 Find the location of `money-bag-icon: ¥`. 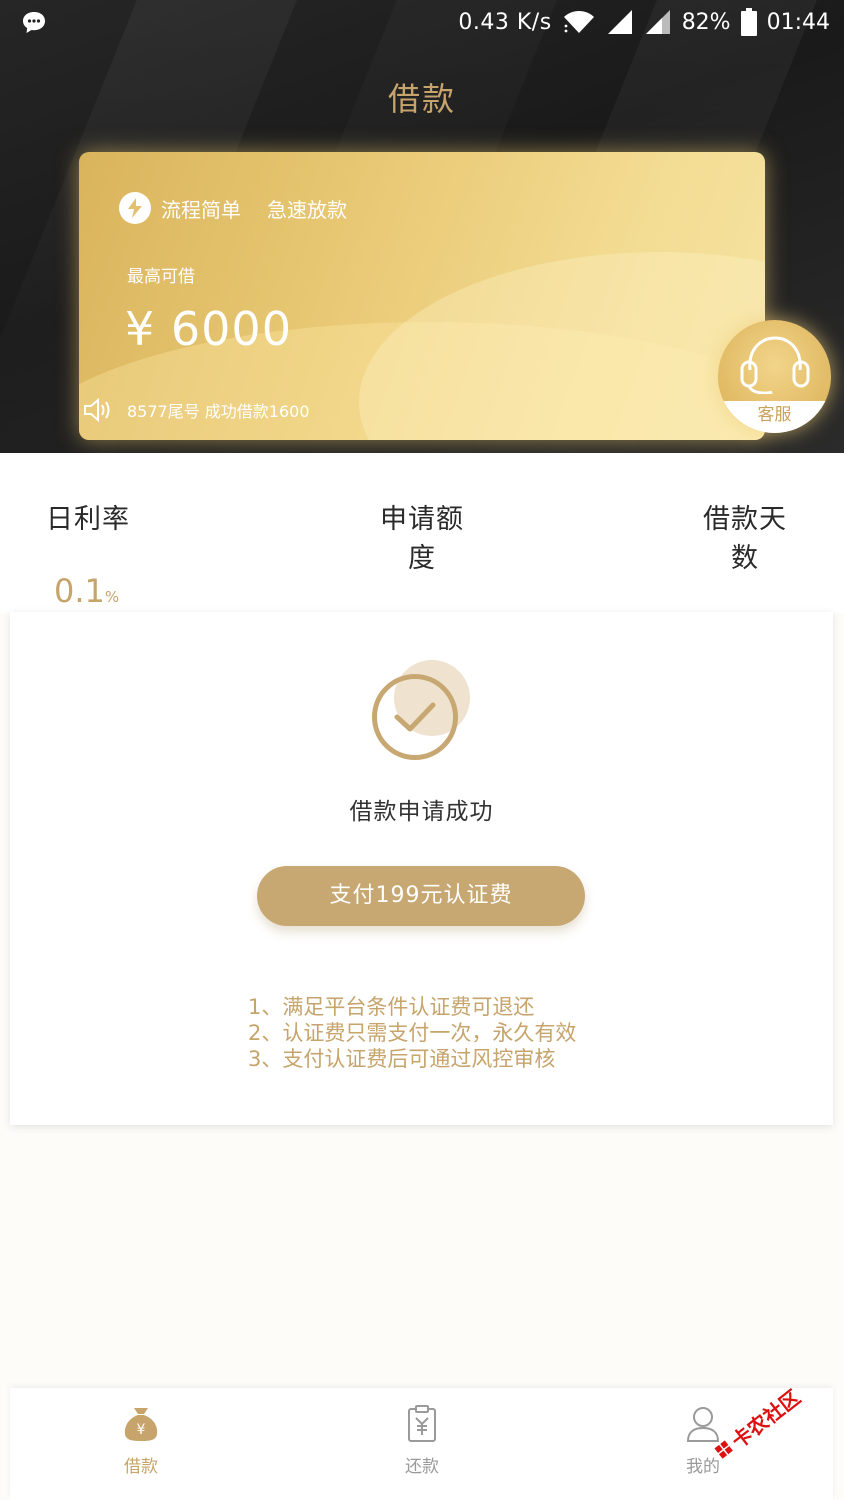

money-bag-icon: ¥ is located at coordinates (141, 1424).